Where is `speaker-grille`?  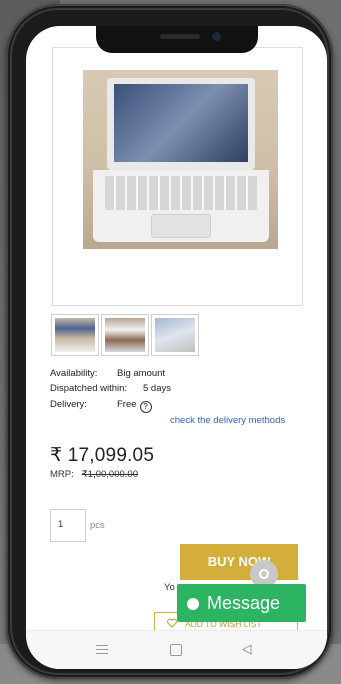
speaker-grille is located at coordinates (180, 36).